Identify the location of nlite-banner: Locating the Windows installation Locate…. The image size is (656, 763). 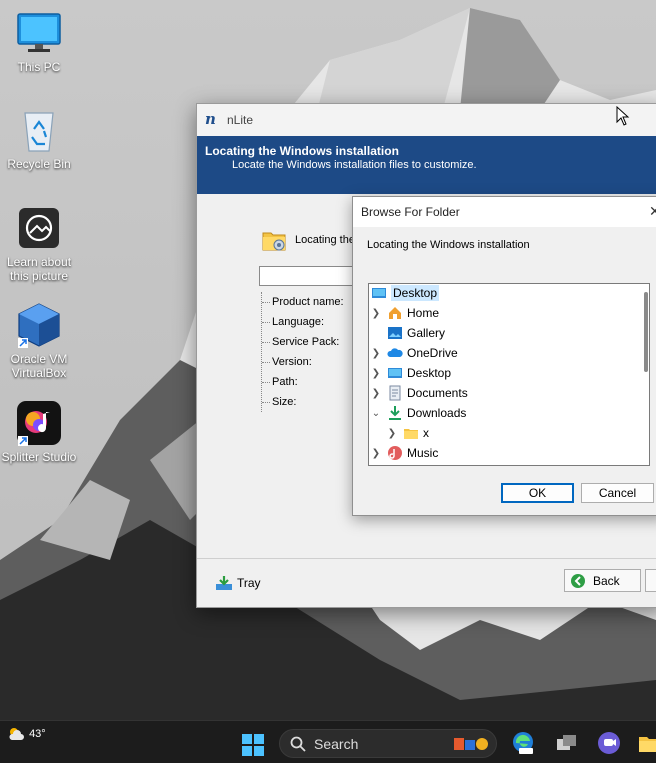
(426, 165).